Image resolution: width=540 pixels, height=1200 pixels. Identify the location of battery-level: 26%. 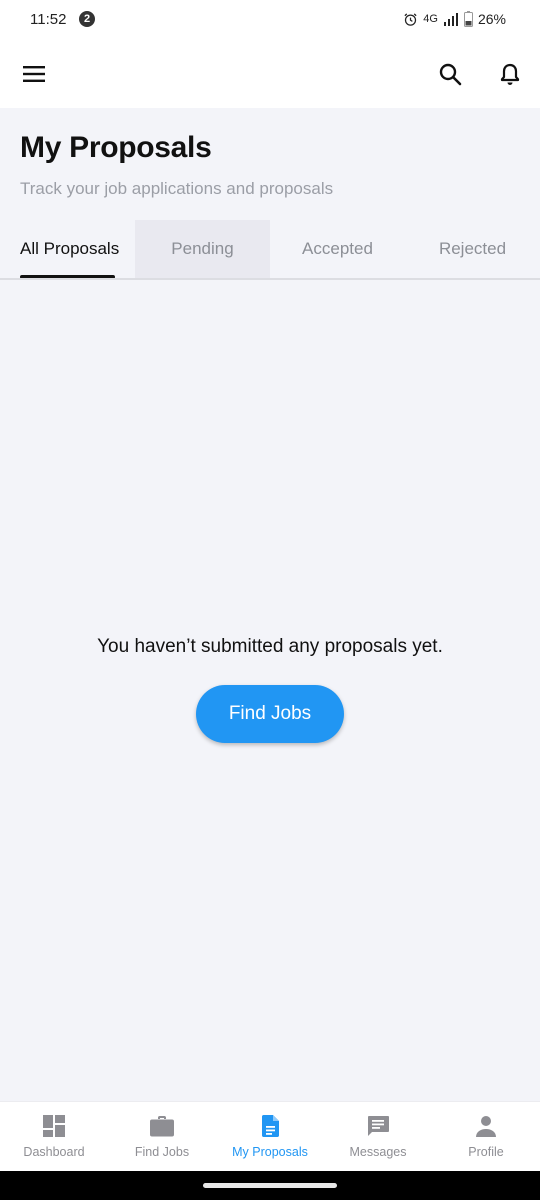
(491, 19).